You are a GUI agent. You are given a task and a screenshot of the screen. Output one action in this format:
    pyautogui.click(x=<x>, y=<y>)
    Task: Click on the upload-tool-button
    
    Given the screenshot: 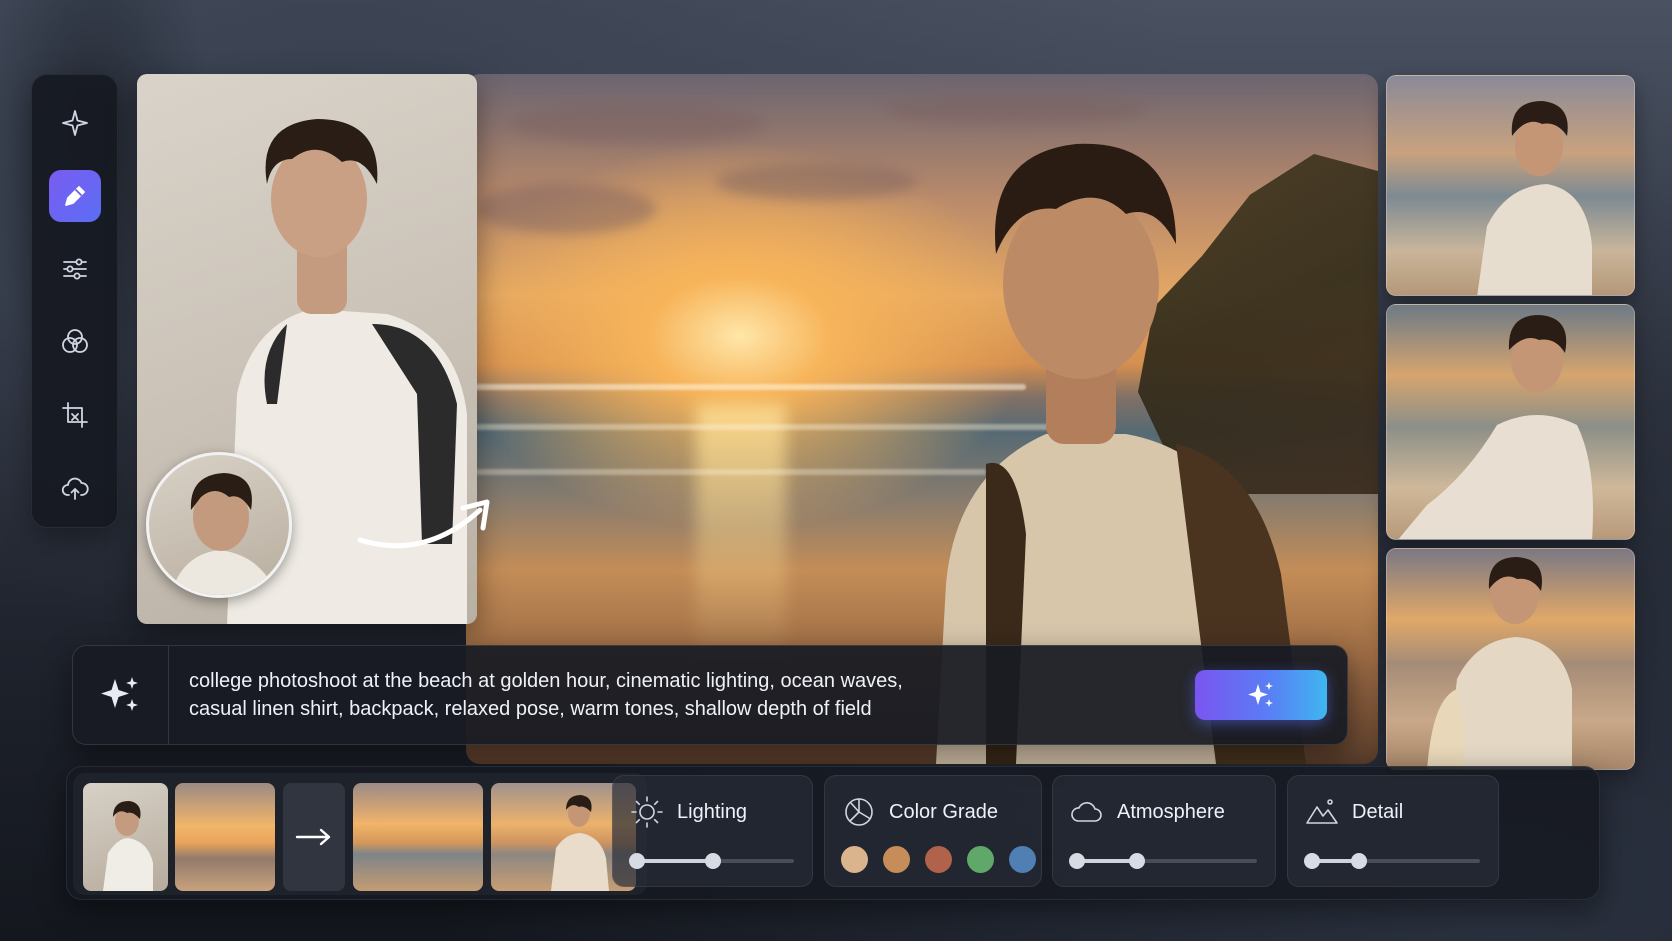 What is the action you would take?
    pyautogui.click(x=75, y=488)
    